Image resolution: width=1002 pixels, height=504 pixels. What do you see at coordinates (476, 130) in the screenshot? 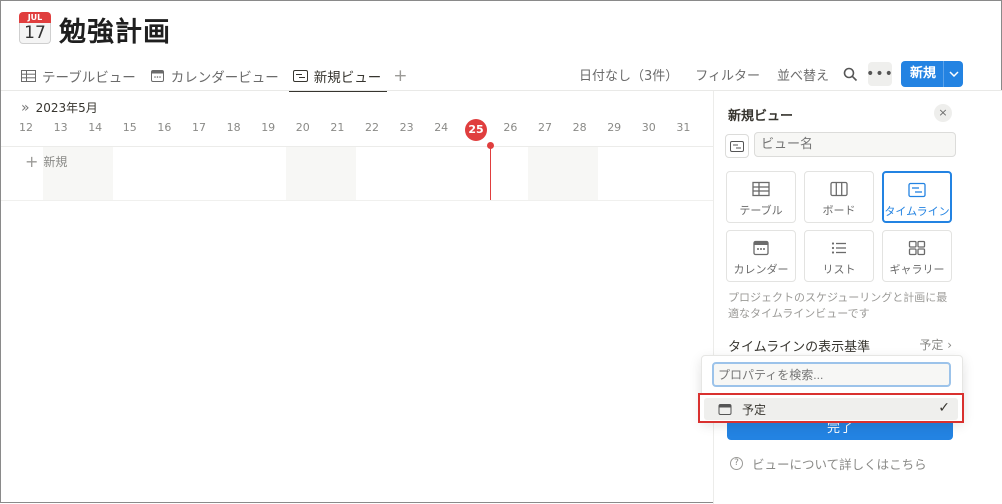
I see `today-marker: 25` at bounding box center [476, 130].